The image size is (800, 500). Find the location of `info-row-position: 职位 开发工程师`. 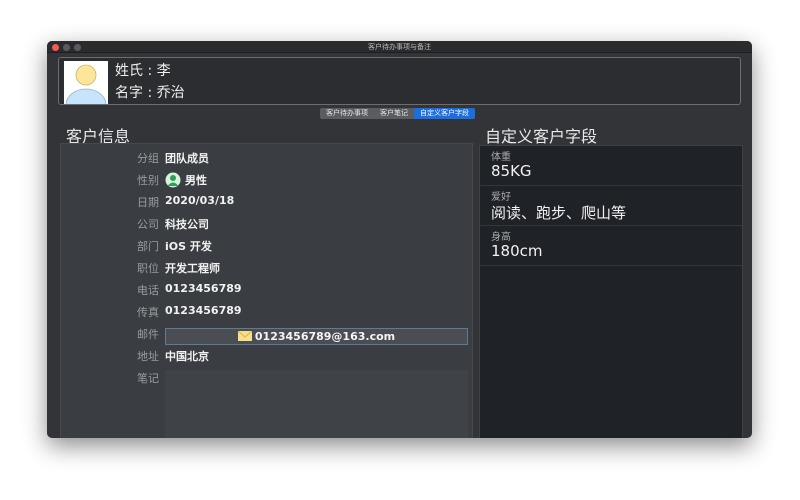

info-row-position: 职位 开发工程师 is located at coordinates (266, 268).